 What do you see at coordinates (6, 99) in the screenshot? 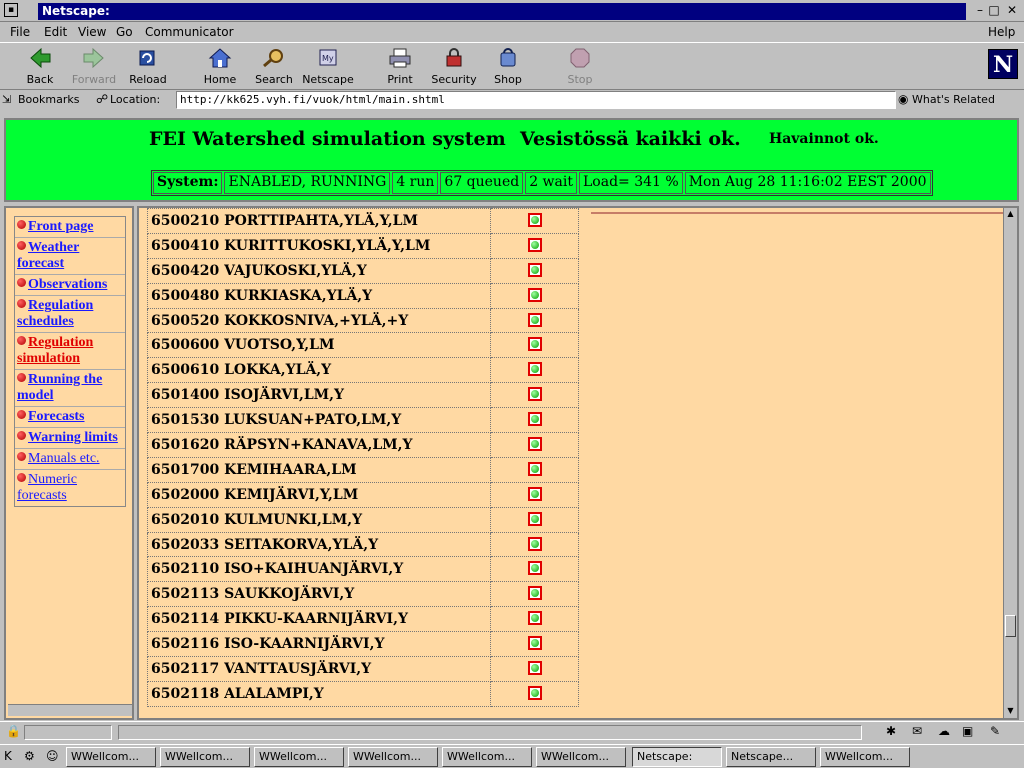
I see `bookmarks-icon: ⇲` at bounding box center [6, 99].